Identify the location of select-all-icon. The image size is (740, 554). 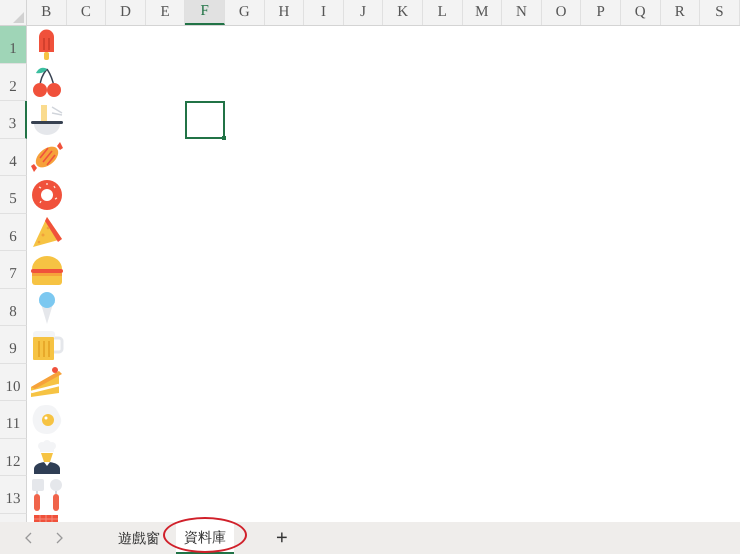
(18, 17).